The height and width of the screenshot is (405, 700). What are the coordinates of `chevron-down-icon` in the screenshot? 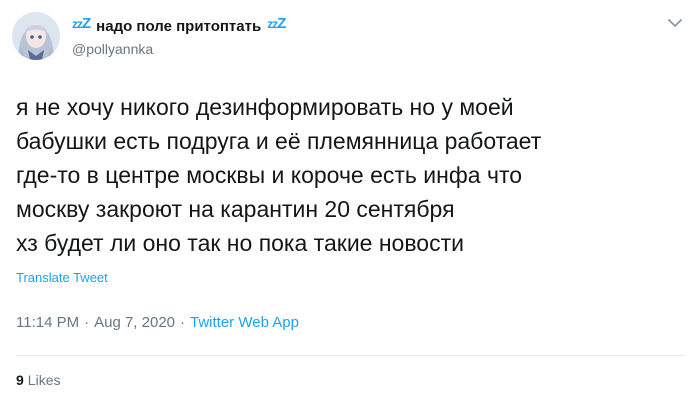 It's located at (675, 22).